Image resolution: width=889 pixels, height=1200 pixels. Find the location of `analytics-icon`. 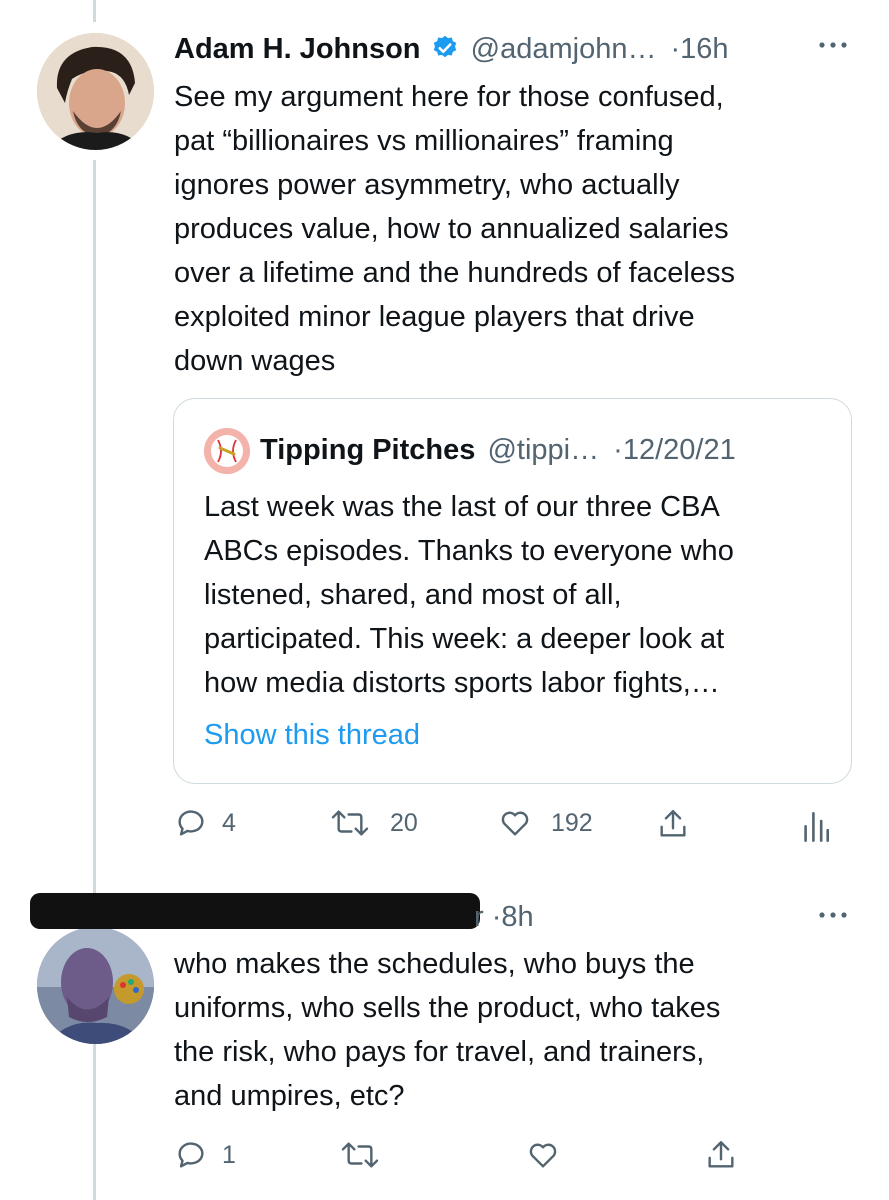

analytics-icon is located at coordinates (816, 827).